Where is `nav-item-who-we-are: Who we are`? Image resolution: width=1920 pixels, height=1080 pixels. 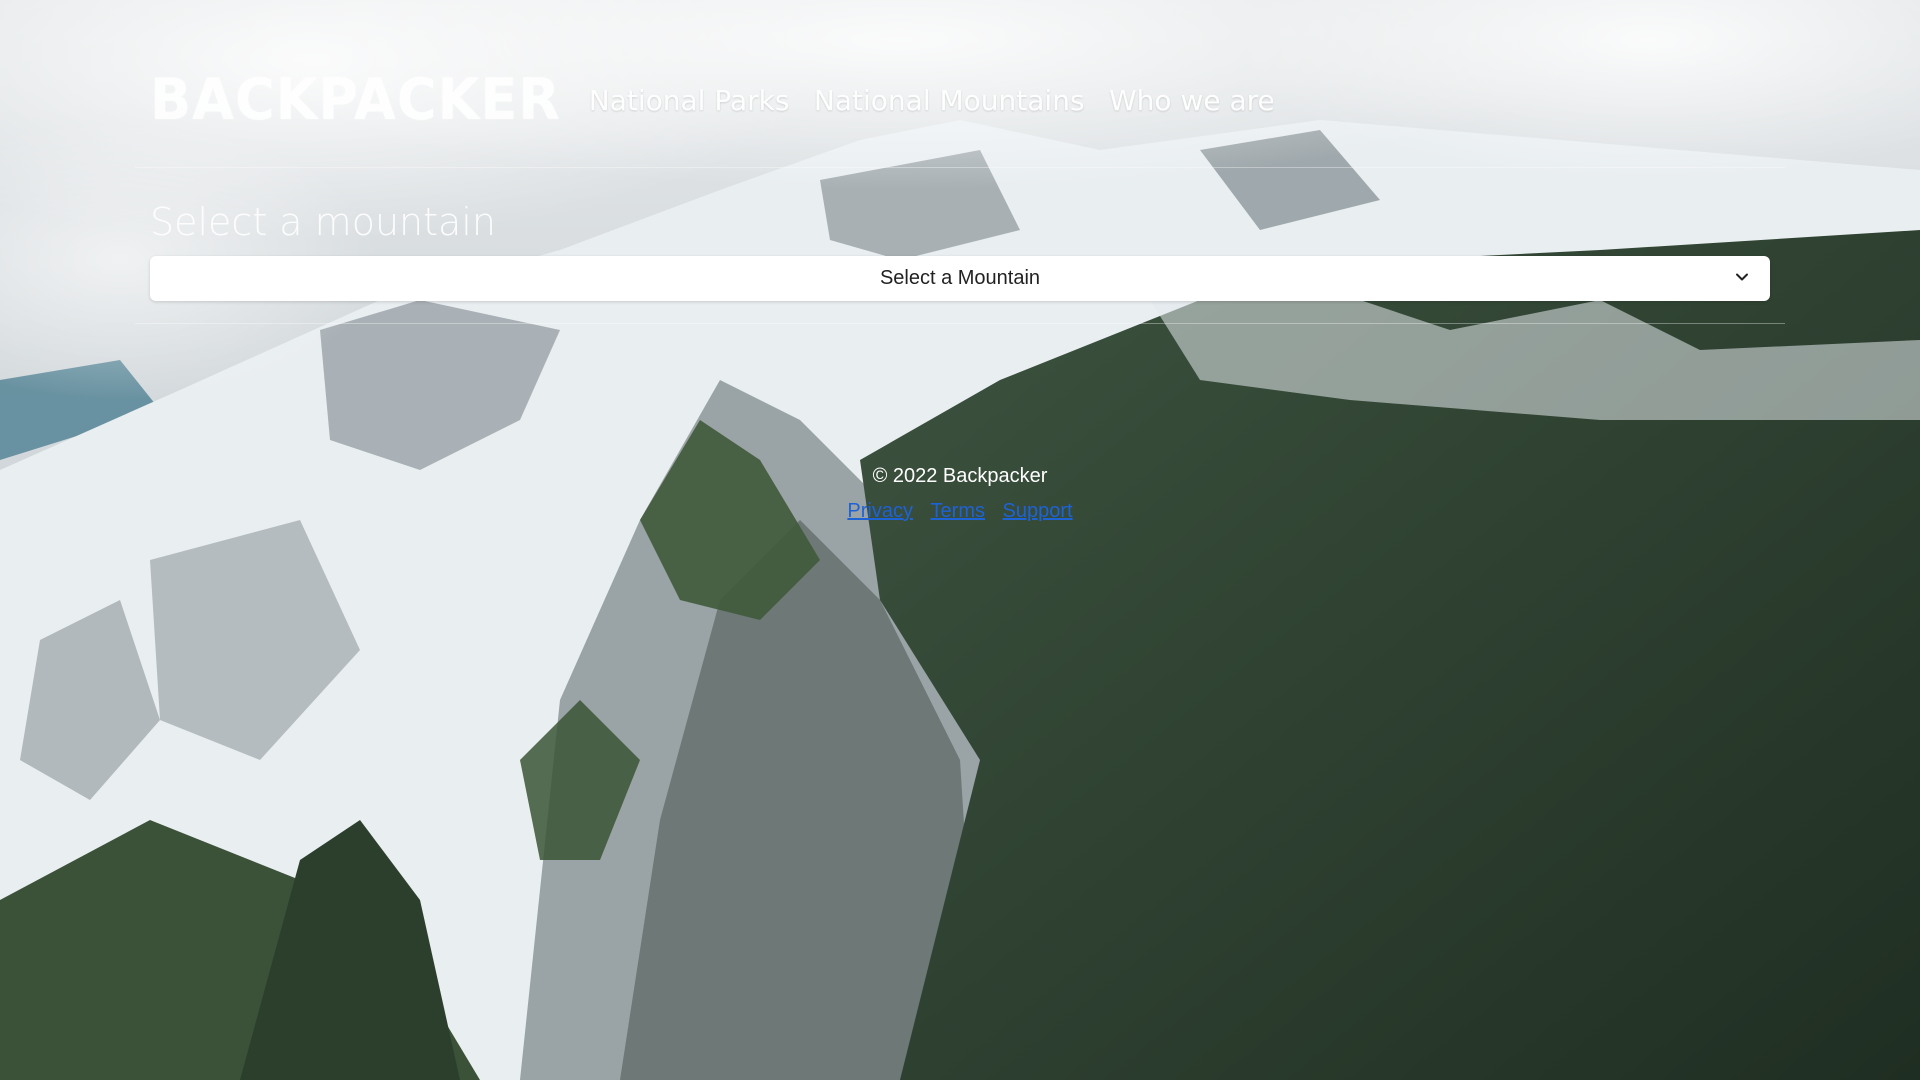 nav-item-who-we-are: Who we are is located at coordinates (1192, 100).